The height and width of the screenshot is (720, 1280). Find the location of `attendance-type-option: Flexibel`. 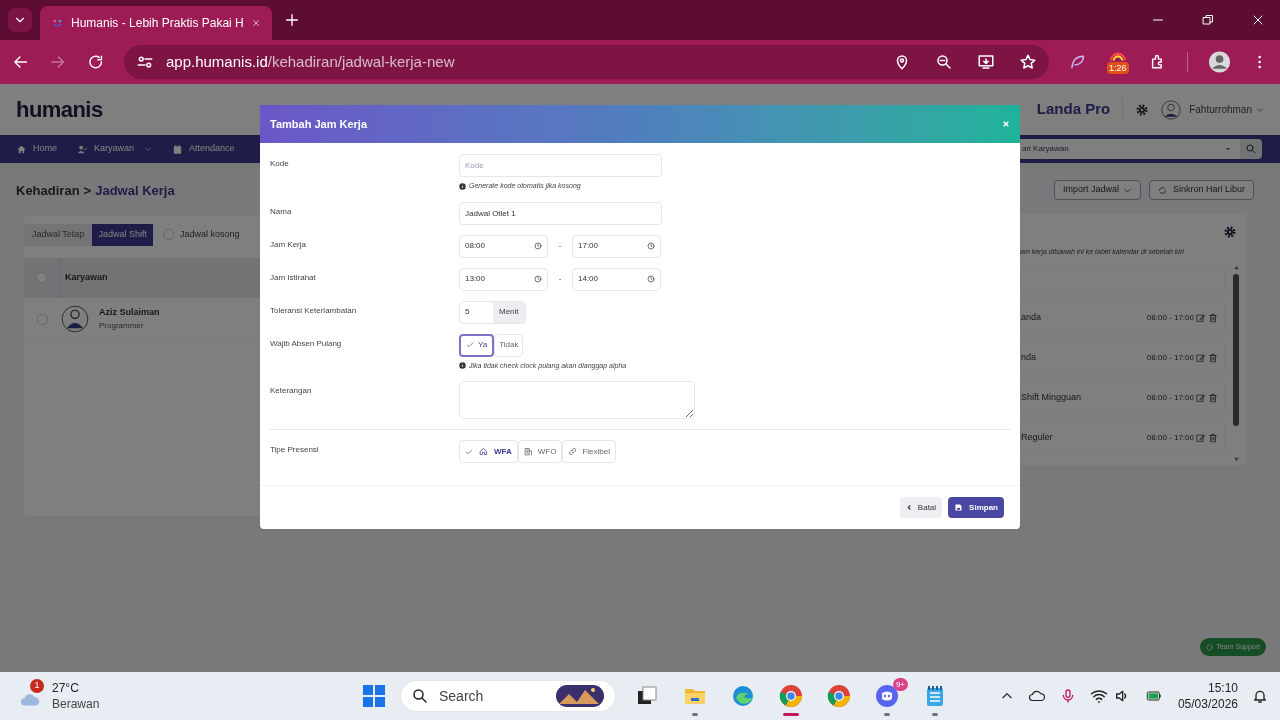

attendance-type-option: Flexibel is located at coordinates (589, 451).